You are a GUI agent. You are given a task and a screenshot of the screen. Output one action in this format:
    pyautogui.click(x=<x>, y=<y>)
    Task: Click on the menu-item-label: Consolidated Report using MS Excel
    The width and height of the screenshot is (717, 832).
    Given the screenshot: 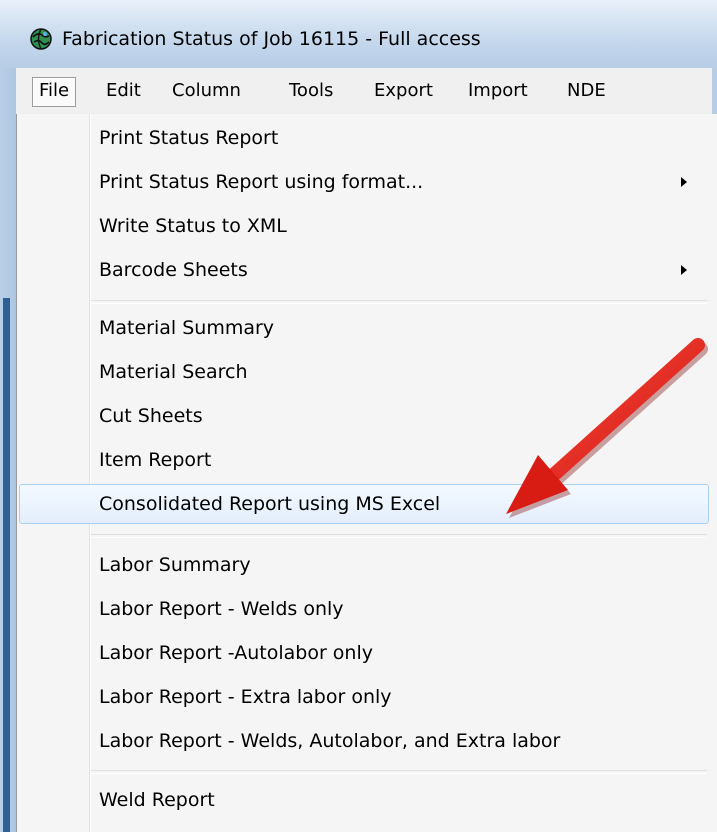 What is the action you would take?
    pyautogui.click(x=270, y=504)
    